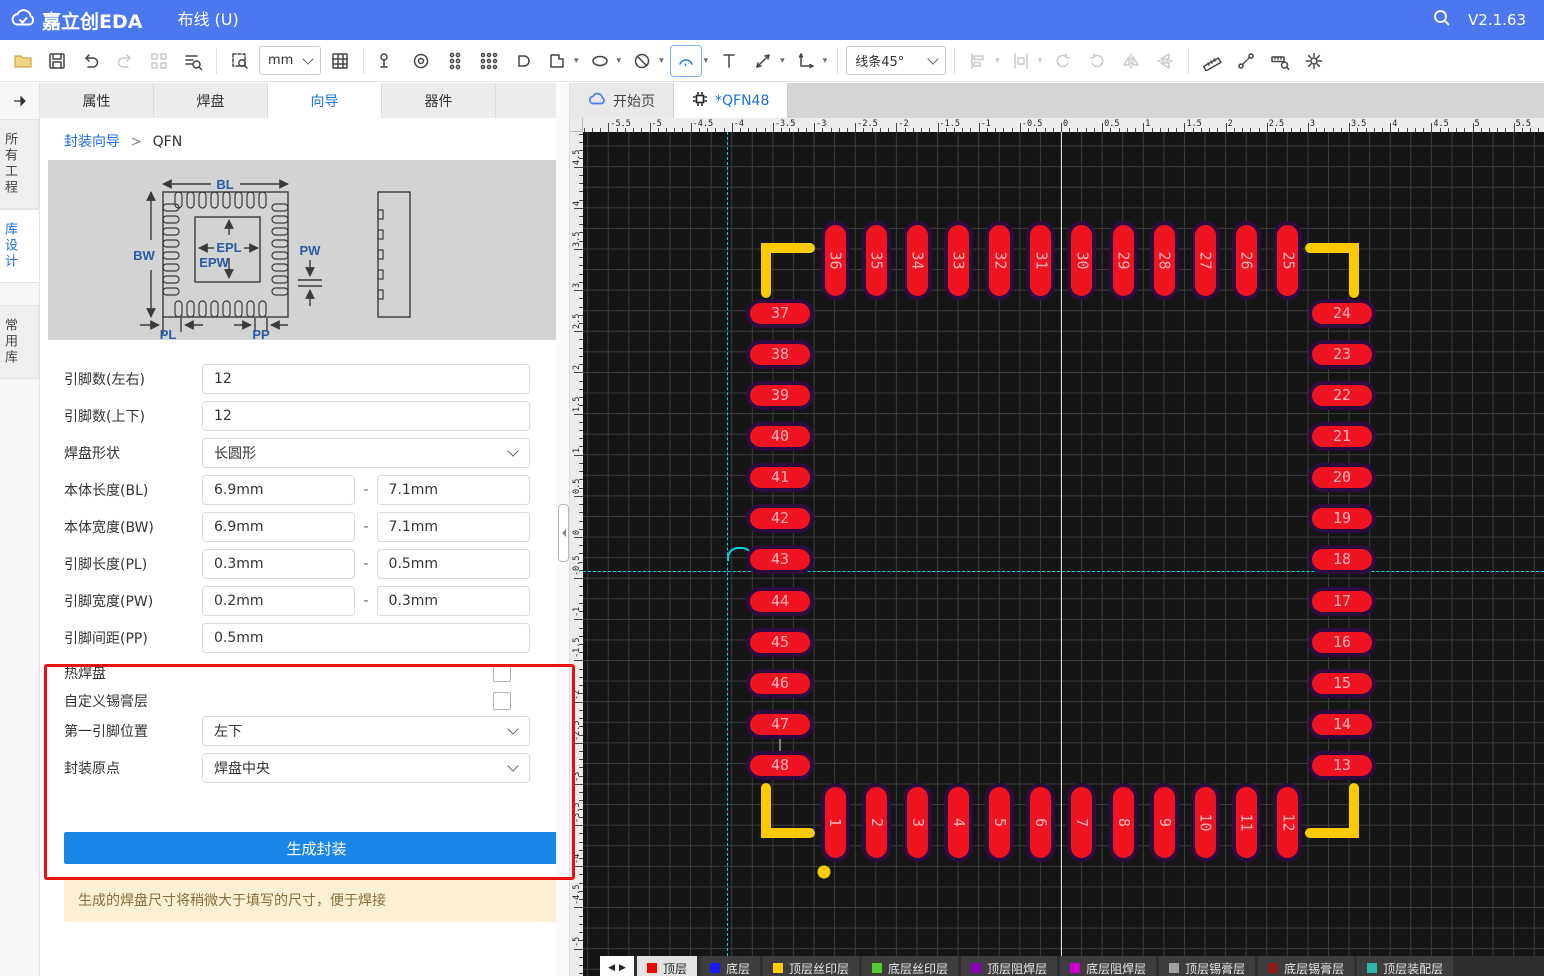 This screenshot has height=976, width=1544. What do you see at coordinates (763, 61) in the screenshot?
I see `measure-icon` at bounding box center [763, 61].